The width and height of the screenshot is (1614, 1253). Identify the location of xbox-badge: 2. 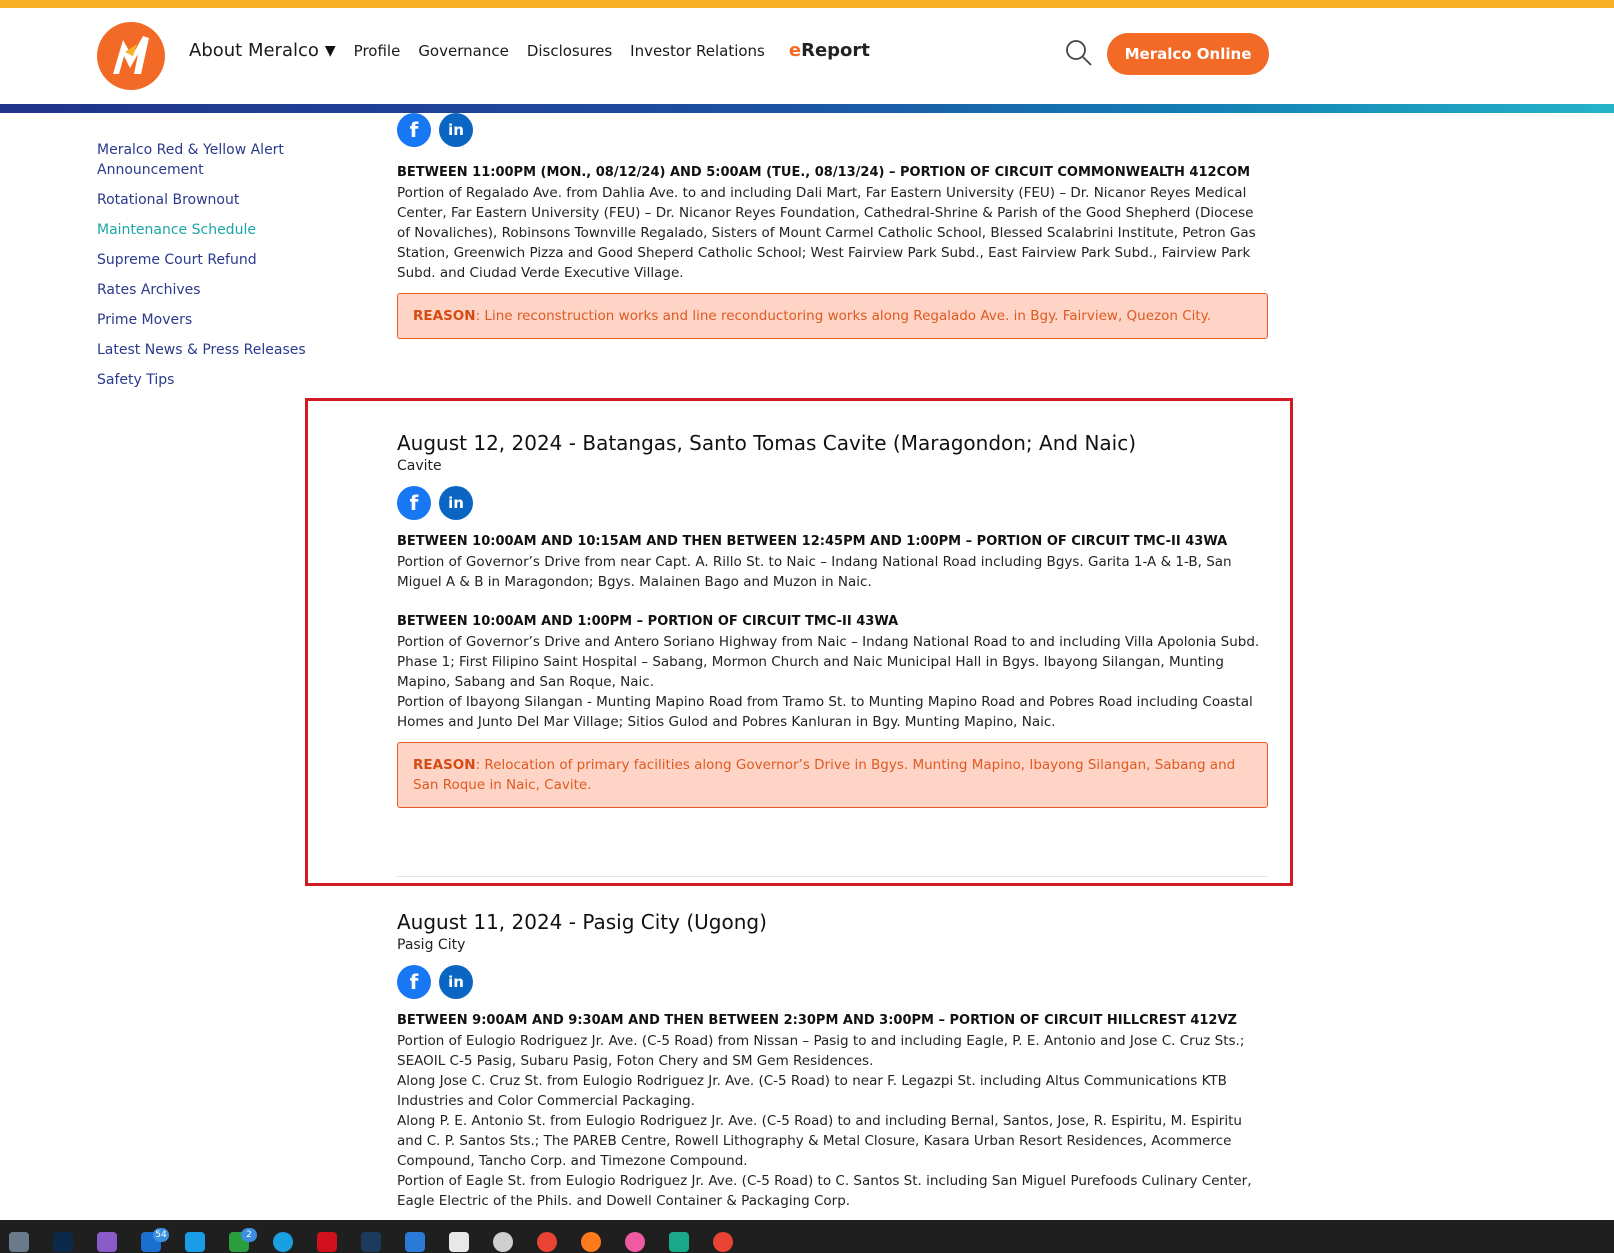
(249, 1235).